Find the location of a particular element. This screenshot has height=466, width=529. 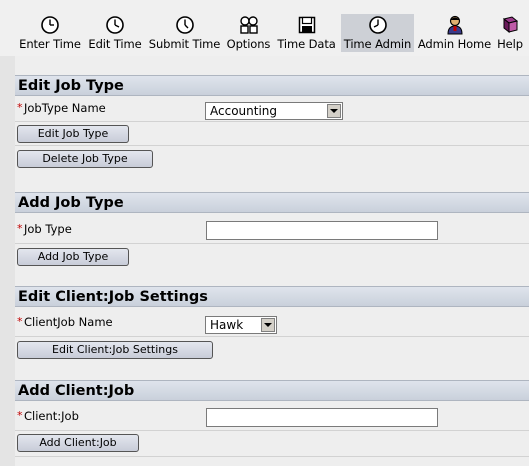

jobtype-name-row: * JobType Name Accounting is located at coordinates (272, 109).